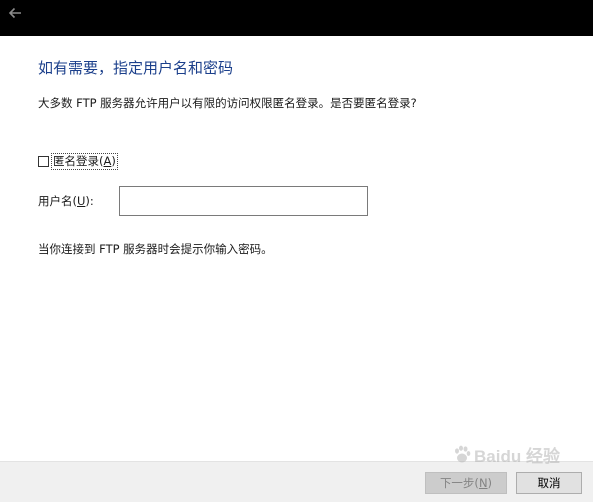  Describe the element at coordinates (243, 201) in the screenshot. I see `username-input` at that location.